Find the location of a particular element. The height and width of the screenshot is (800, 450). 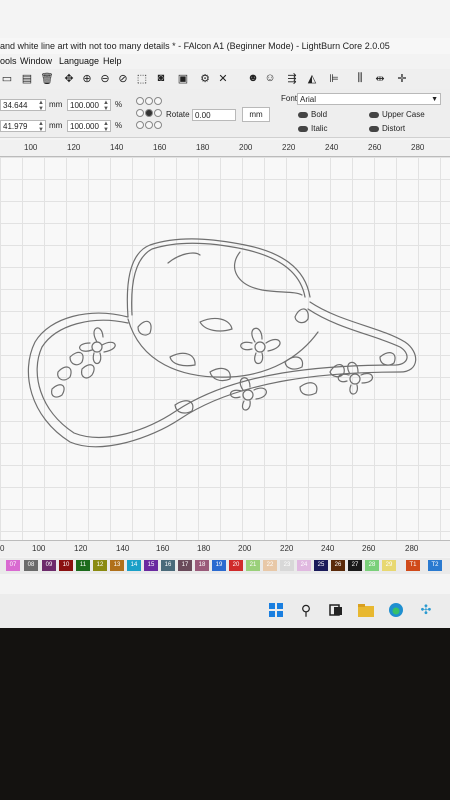

color-swatch: 19 is located at coordinates (219, 565).